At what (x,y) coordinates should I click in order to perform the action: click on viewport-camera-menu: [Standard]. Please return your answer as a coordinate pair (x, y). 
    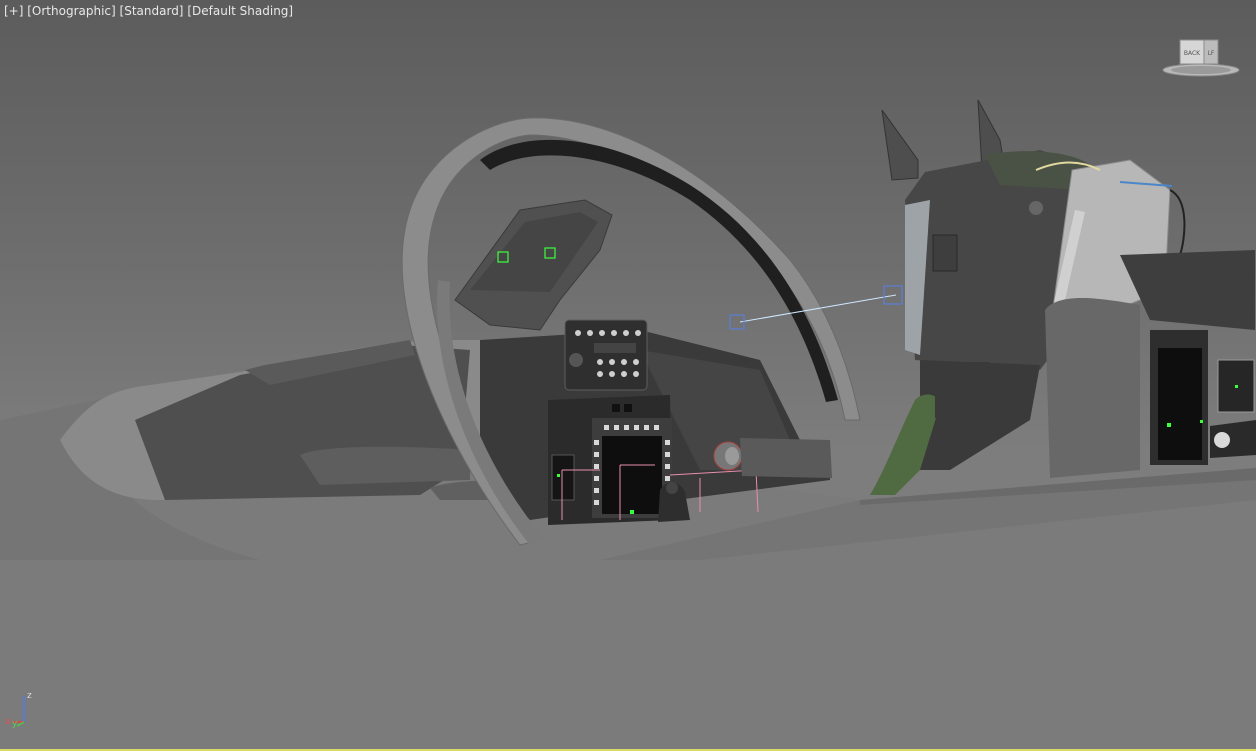
    Looking at the image, I should click on (152, 11).